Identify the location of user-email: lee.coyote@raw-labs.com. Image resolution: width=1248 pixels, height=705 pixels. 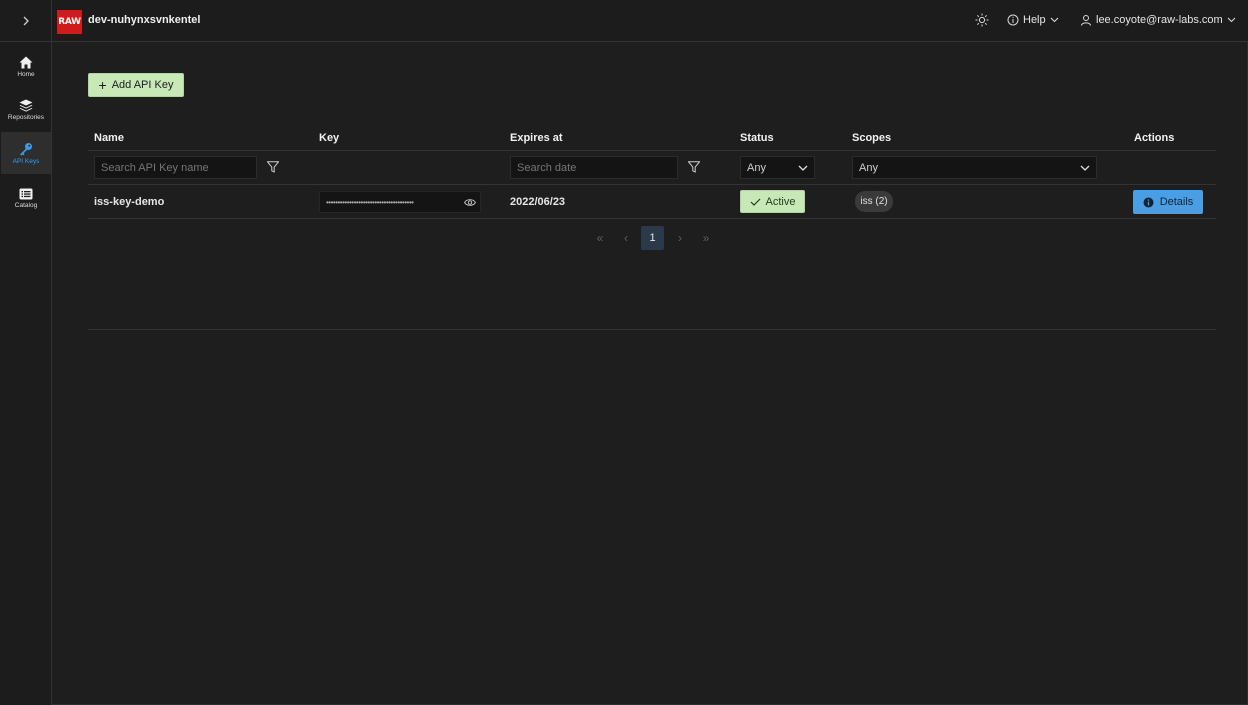
(1159, 20).